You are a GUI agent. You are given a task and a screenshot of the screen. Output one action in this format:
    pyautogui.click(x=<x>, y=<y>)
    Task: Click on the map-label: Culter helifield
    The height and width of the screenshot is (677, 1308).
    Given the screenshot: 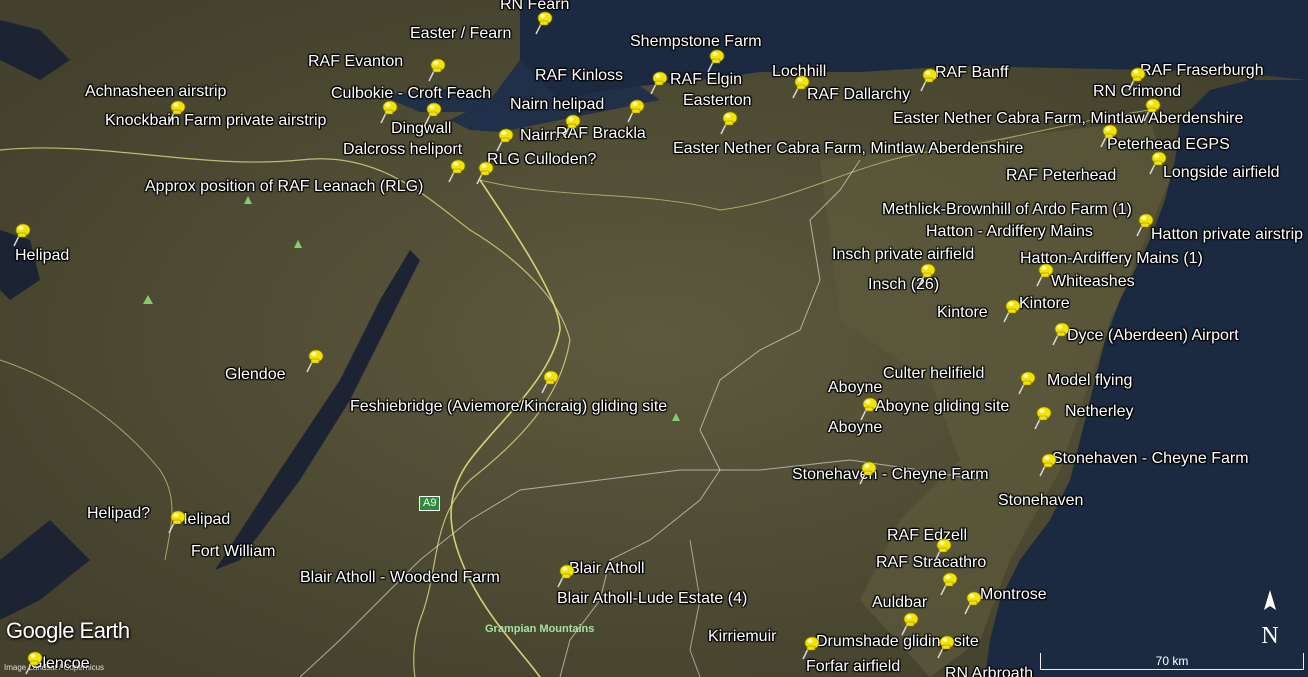 What is the action you would take?
    pyautogui.click(x=933, y=374)
    